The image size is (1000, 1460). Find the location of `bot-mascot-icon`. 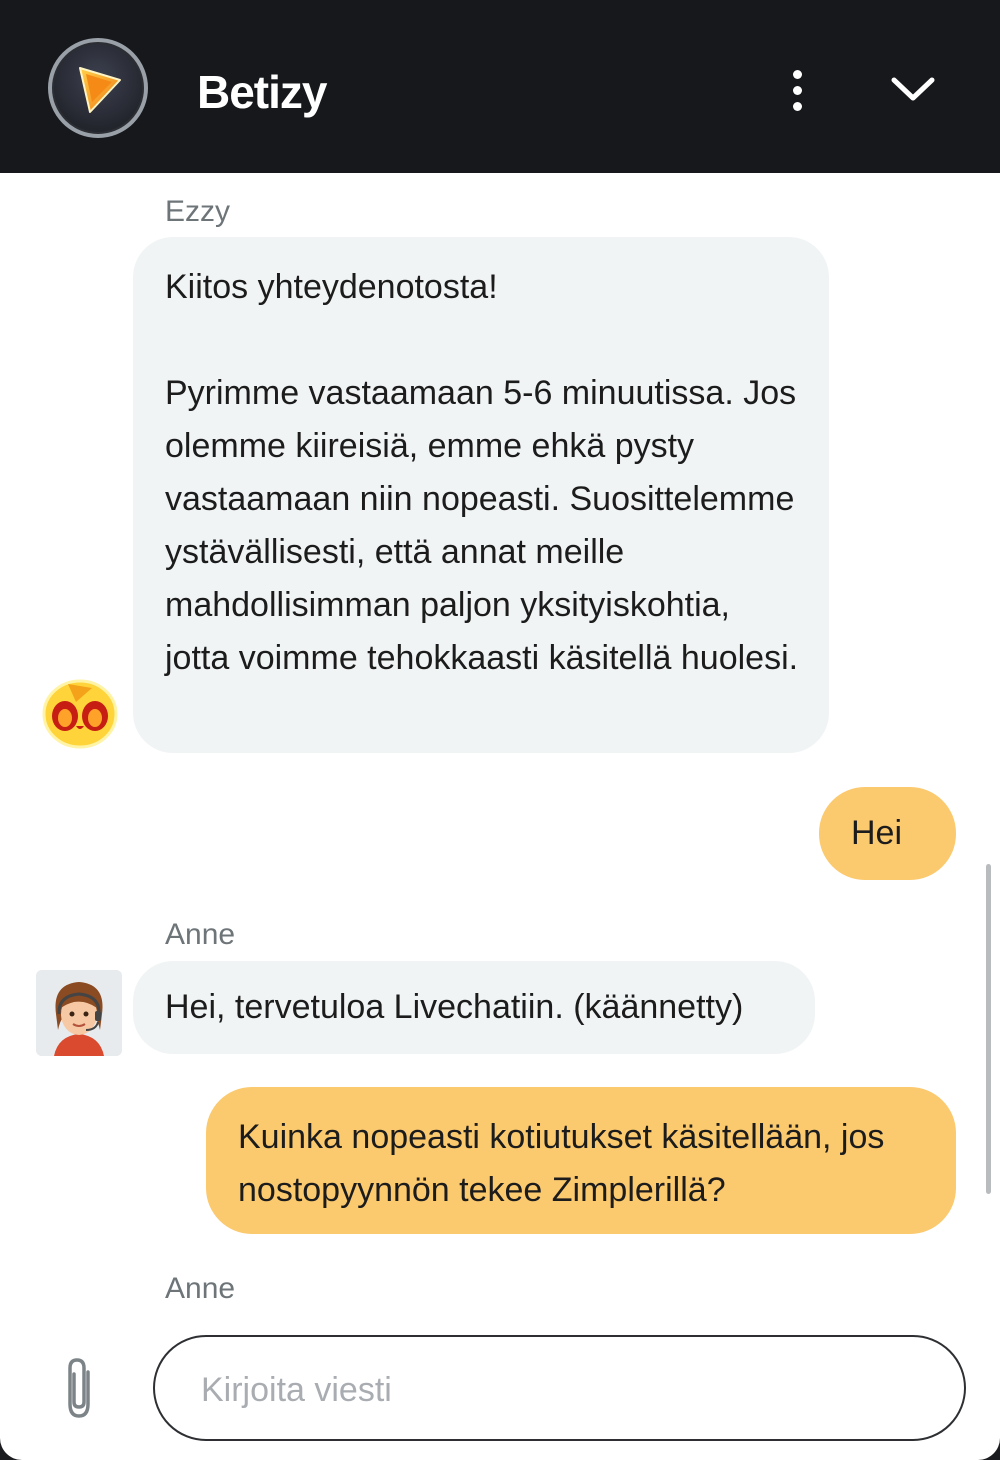

bot-mascot-icon is located at coordinates (80, 714).